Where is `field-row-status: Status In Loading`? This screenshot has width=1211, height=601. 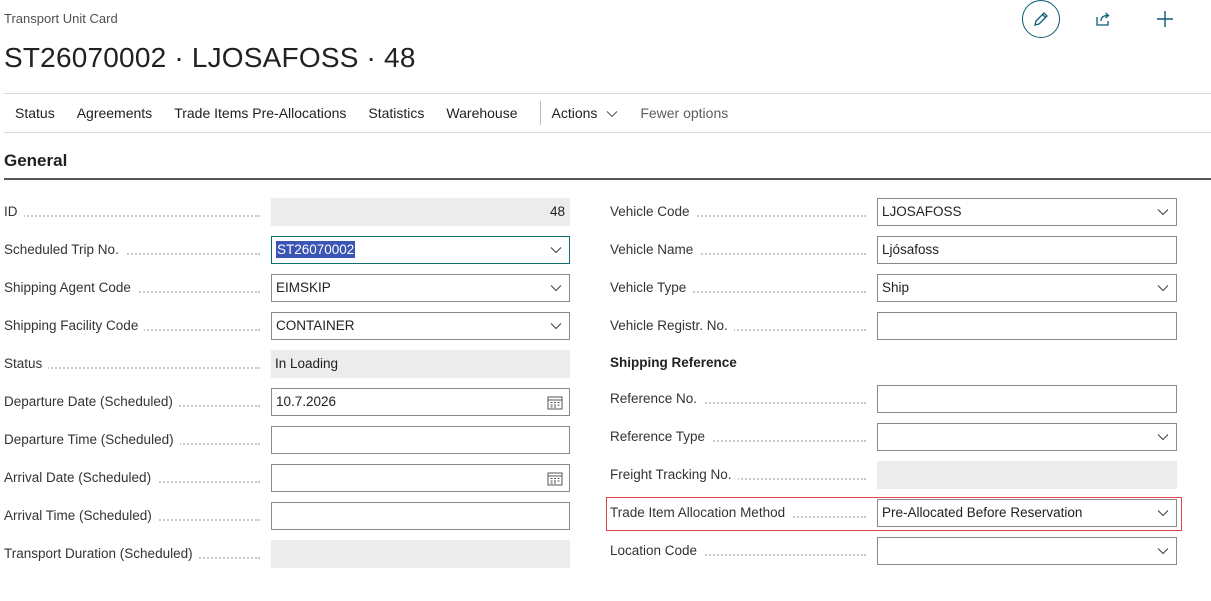
field-row-status: Status In Loading is located at coordinates (300, 364).